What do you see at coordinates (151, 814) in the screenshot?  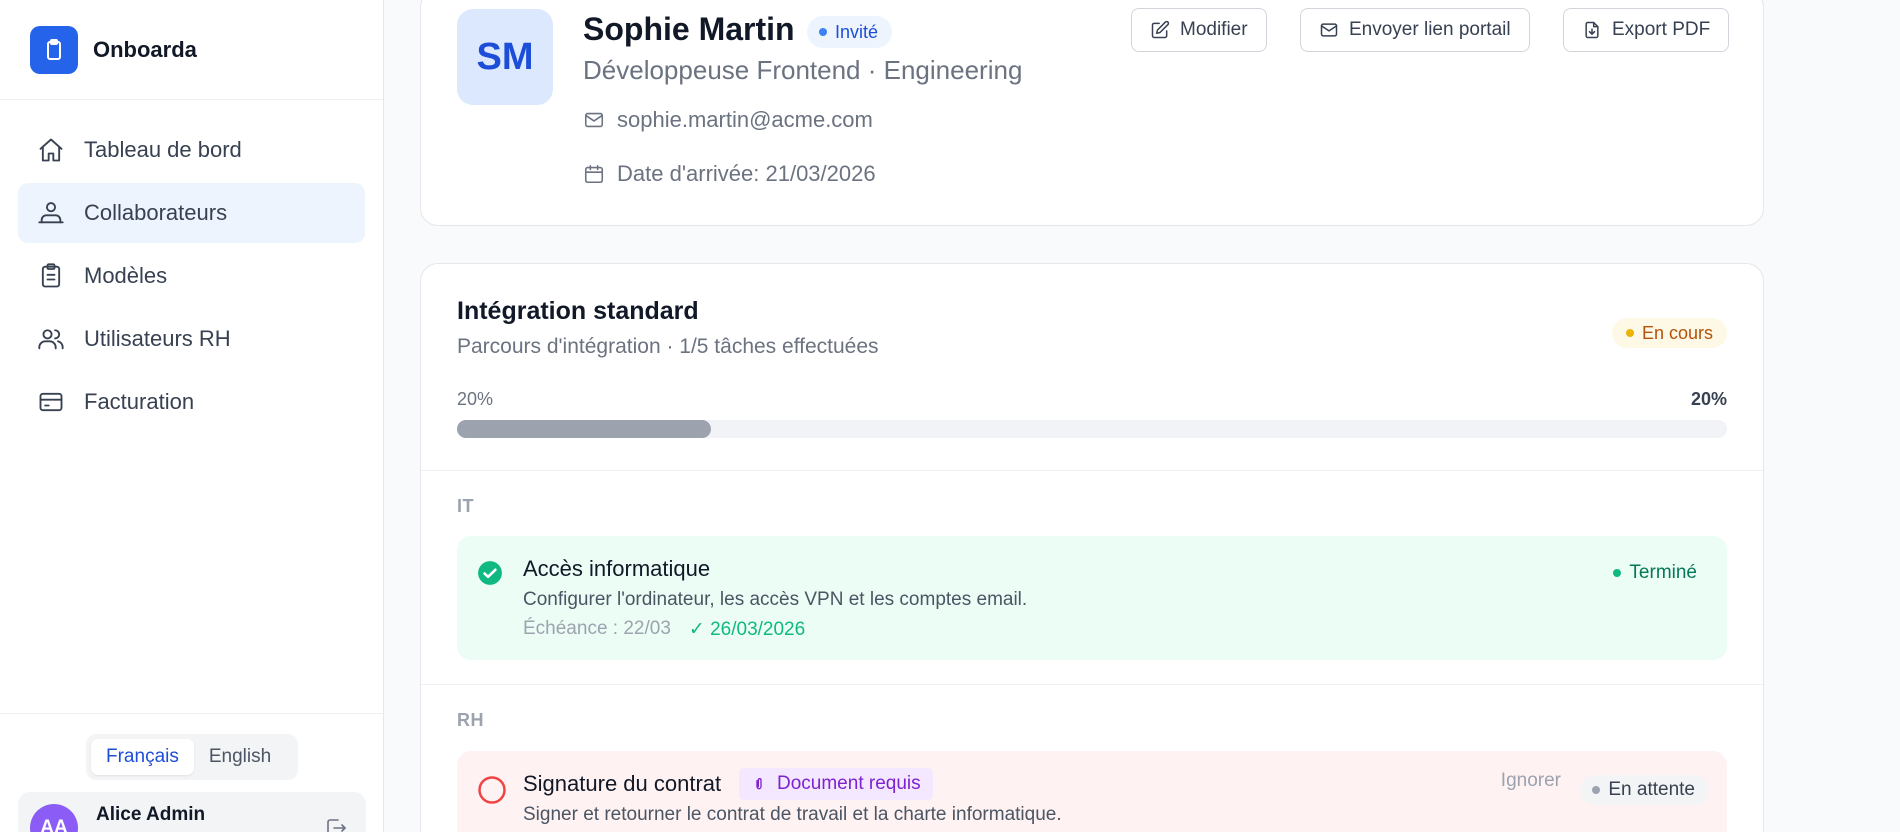 I see `user-name: Alice Admin` at bounding box center [151, 814].